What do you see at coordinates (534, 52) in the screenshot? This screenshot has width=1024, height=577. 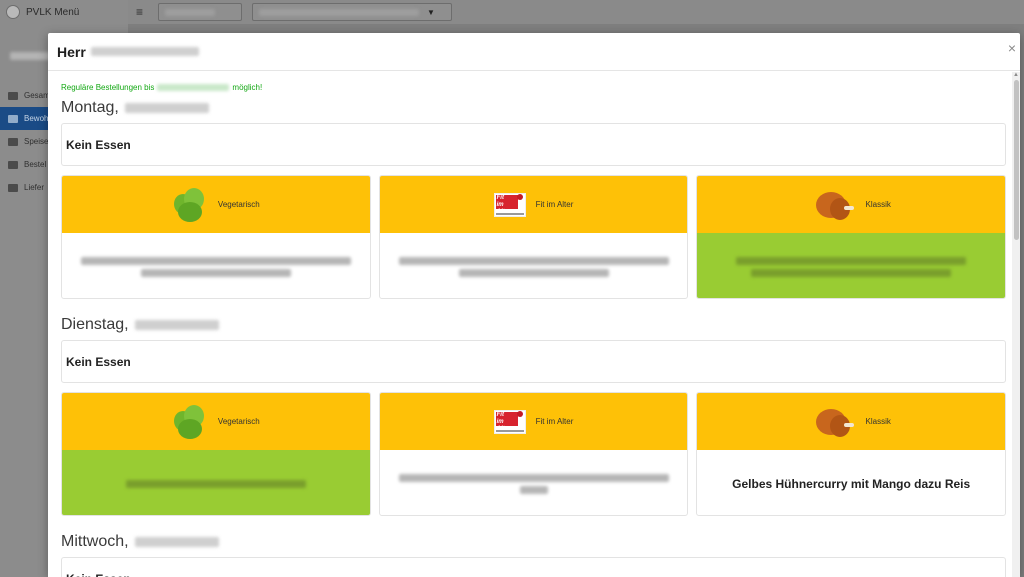 I see `modal-header: Herr ×` at bounding box center [534, 52].